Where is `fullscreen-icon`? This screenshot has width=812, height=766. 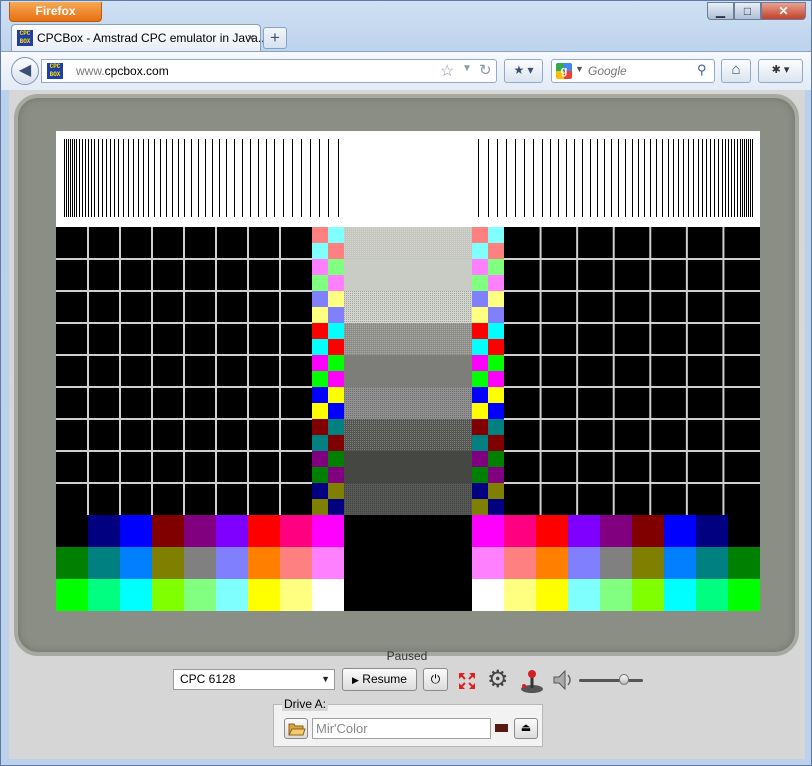 fullscreen-icon is located at coordinates (467, 681).